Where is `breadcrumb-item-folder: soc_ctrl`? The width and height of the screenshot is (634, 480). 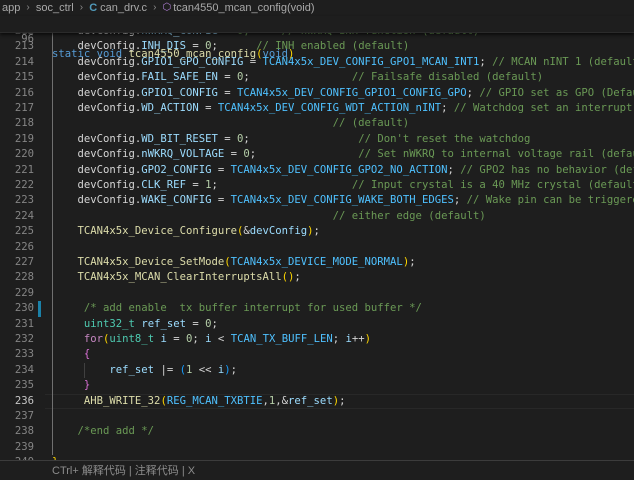 breadcrumb-item-folder: soc_ctrl is located at coordinates (55, 8).